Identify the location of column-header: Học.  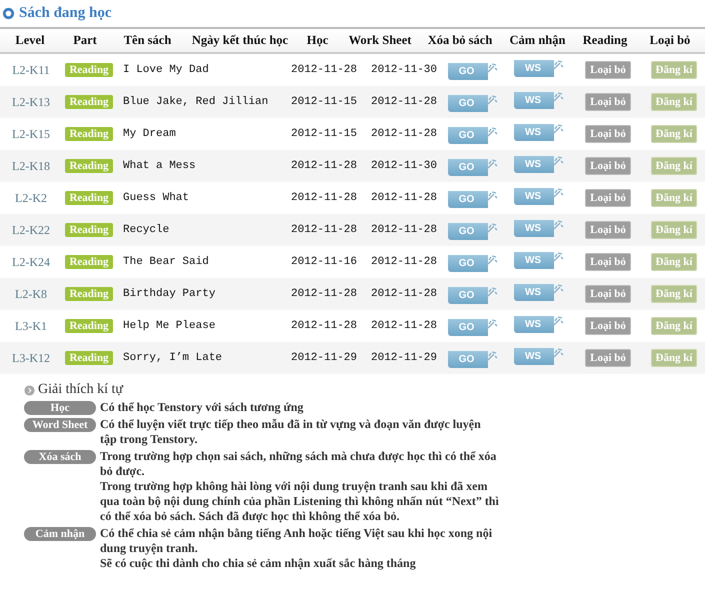
(317, 40).